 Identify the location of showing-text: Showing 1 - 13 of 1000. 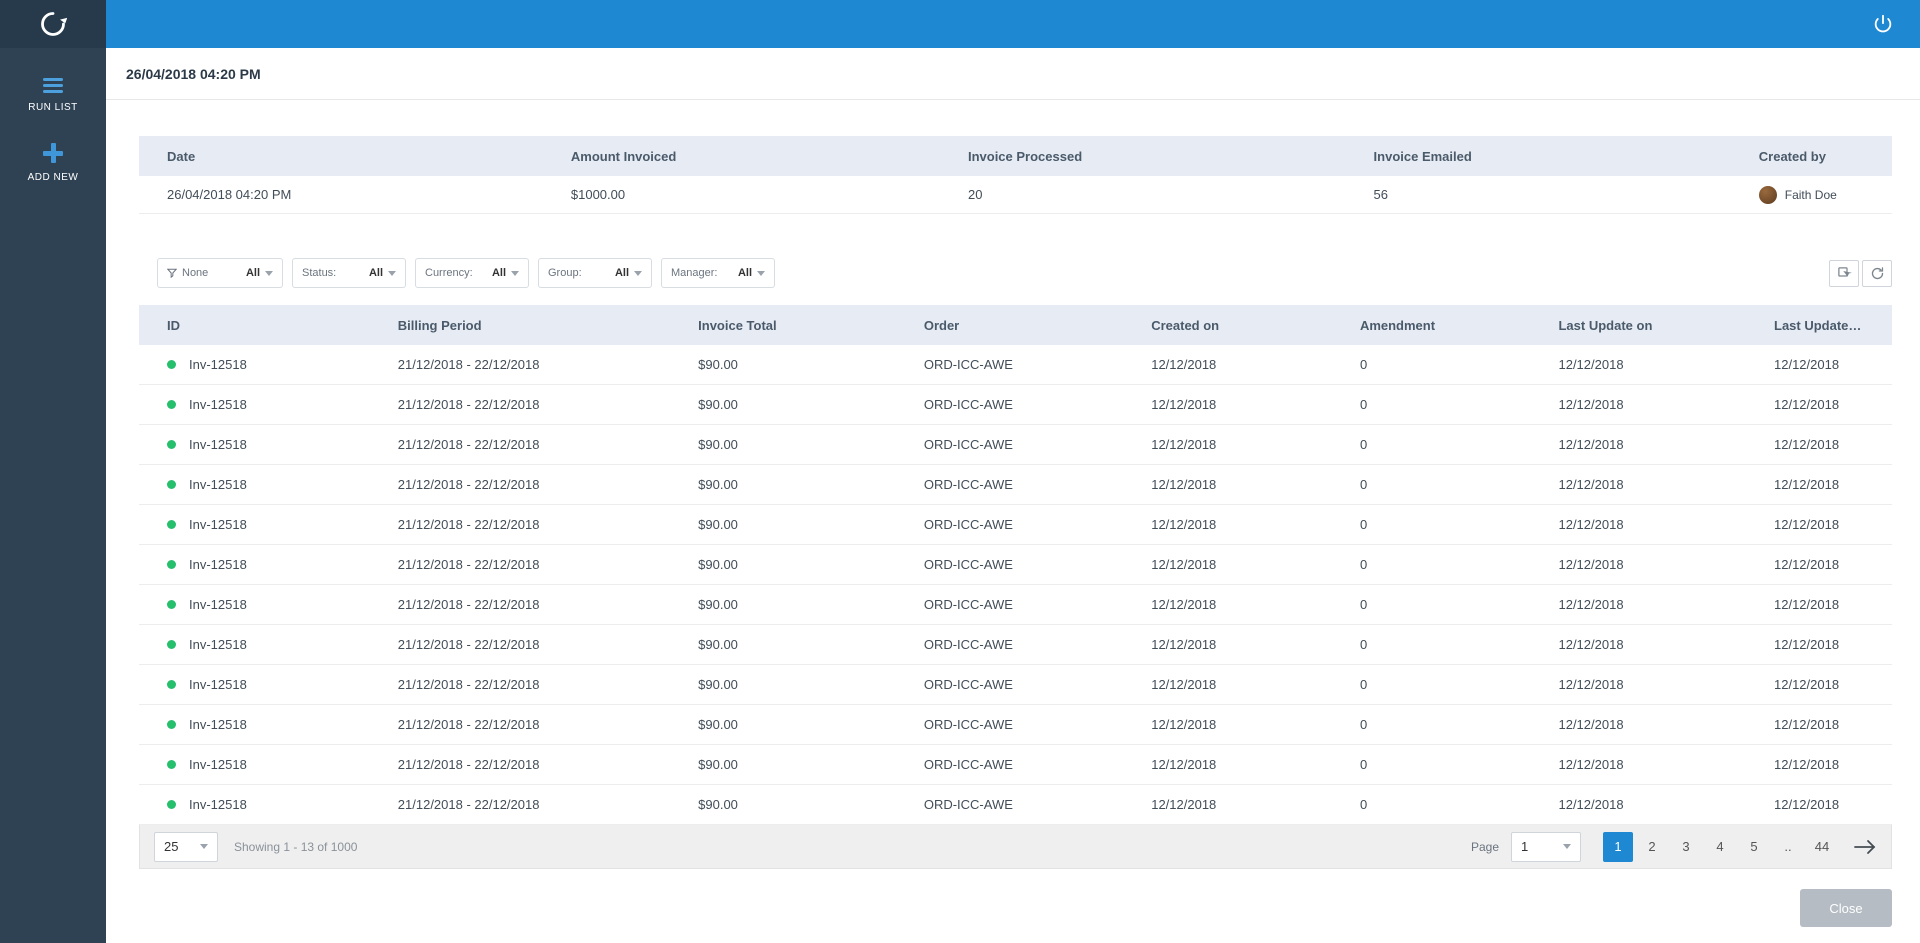
(296, 846).